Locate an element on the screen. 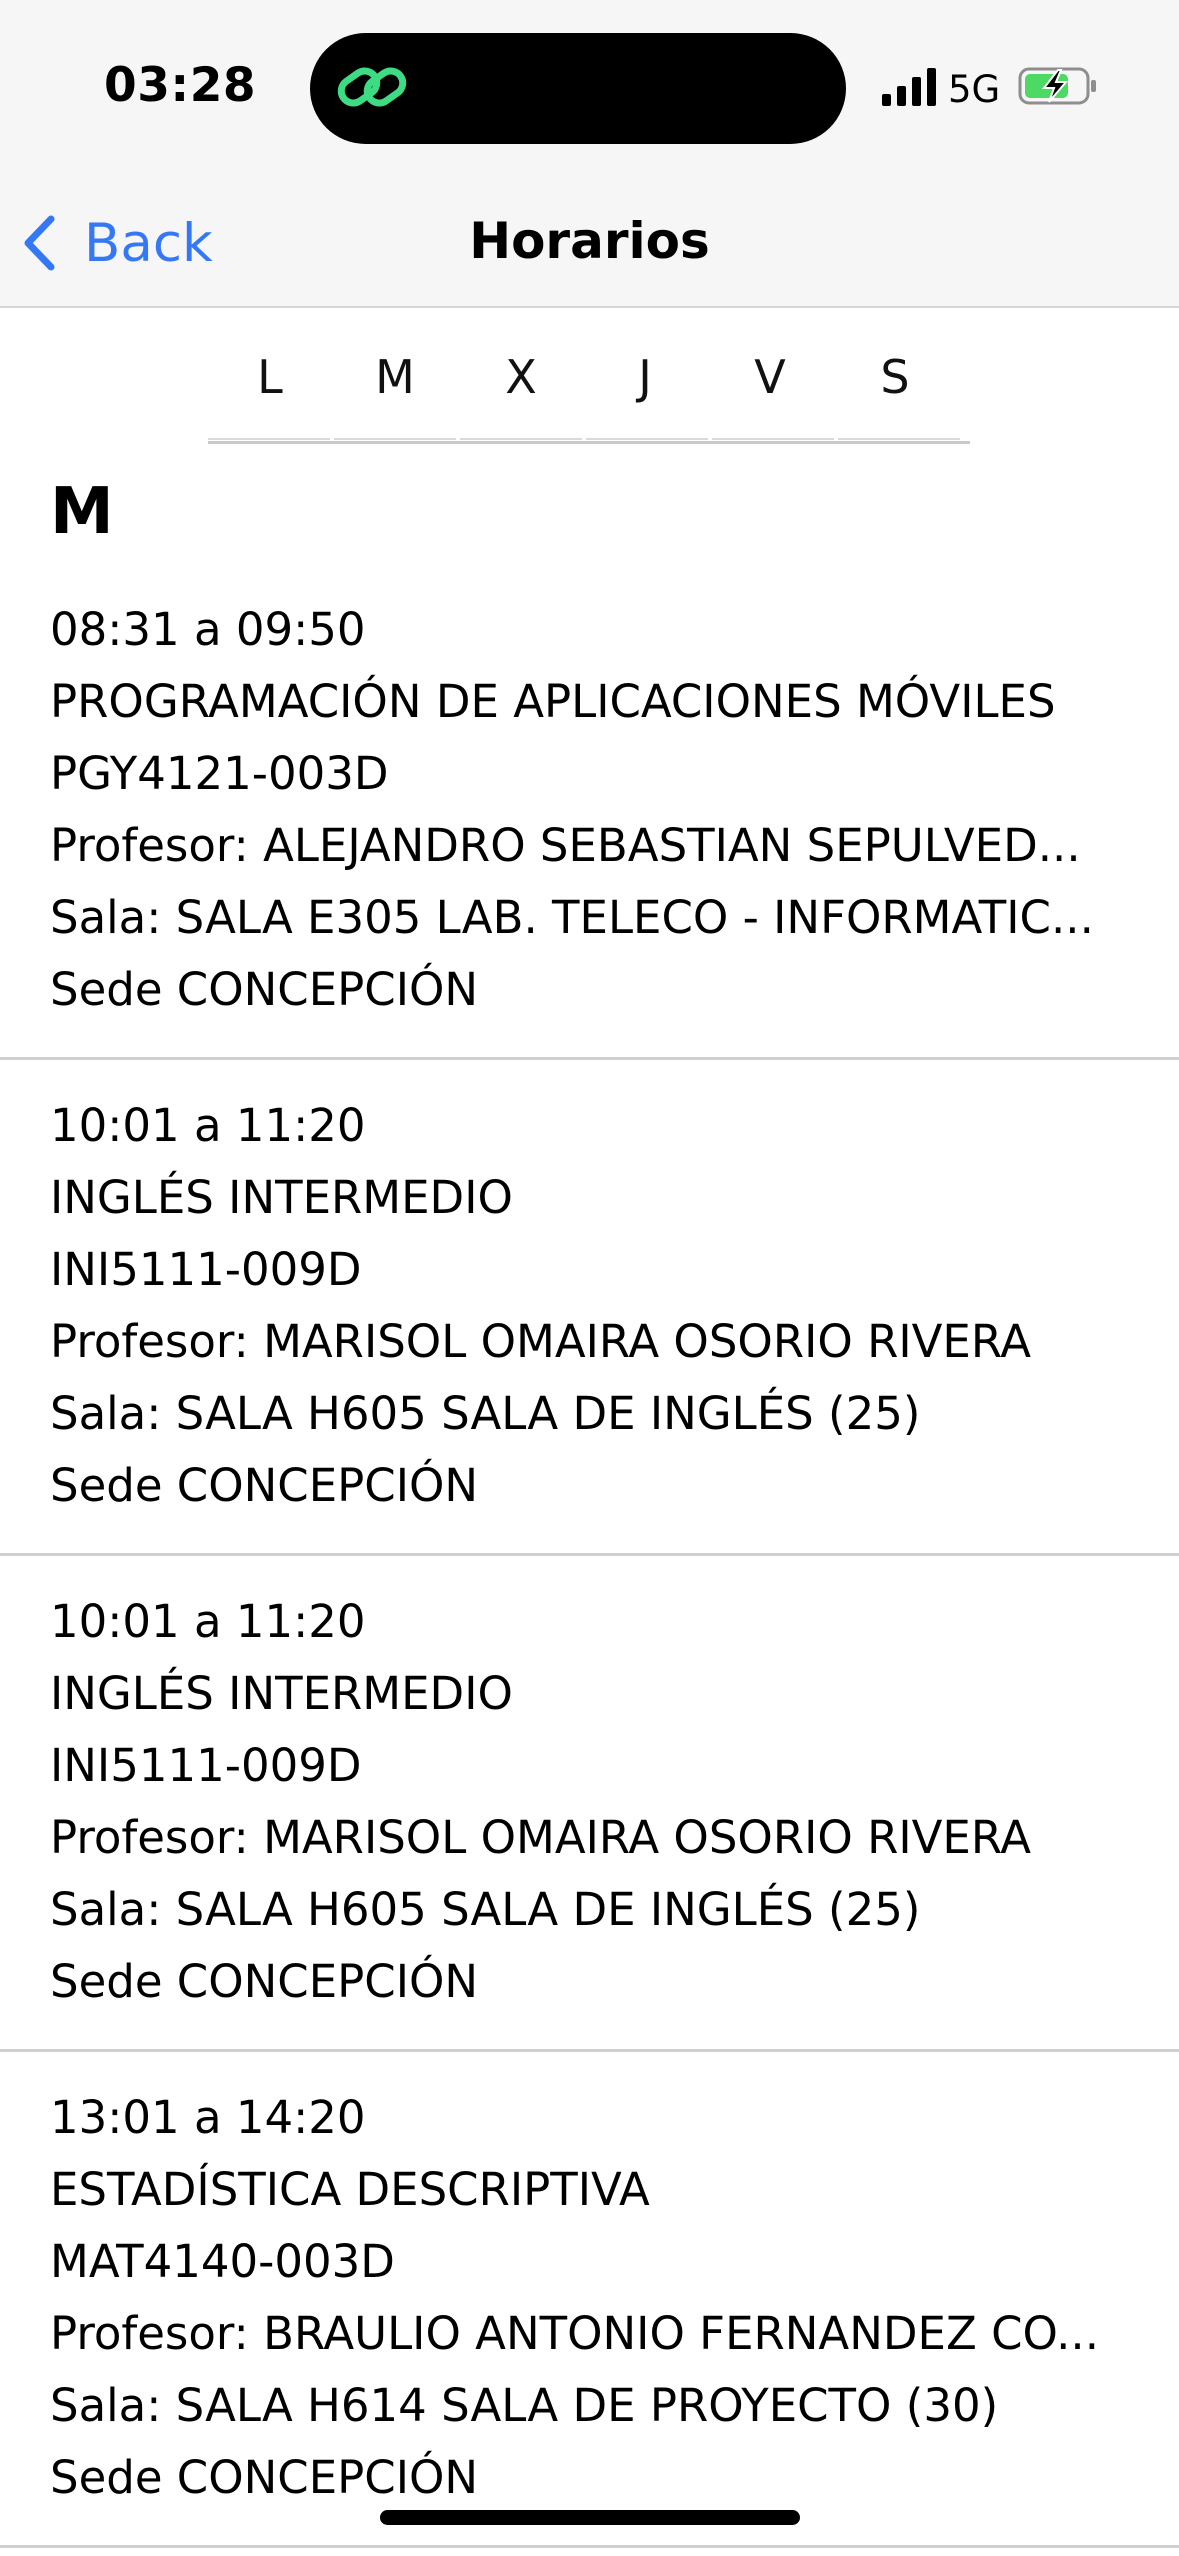  class-time: 13:01 a 14:20 is located at coordinates (208, 2117).